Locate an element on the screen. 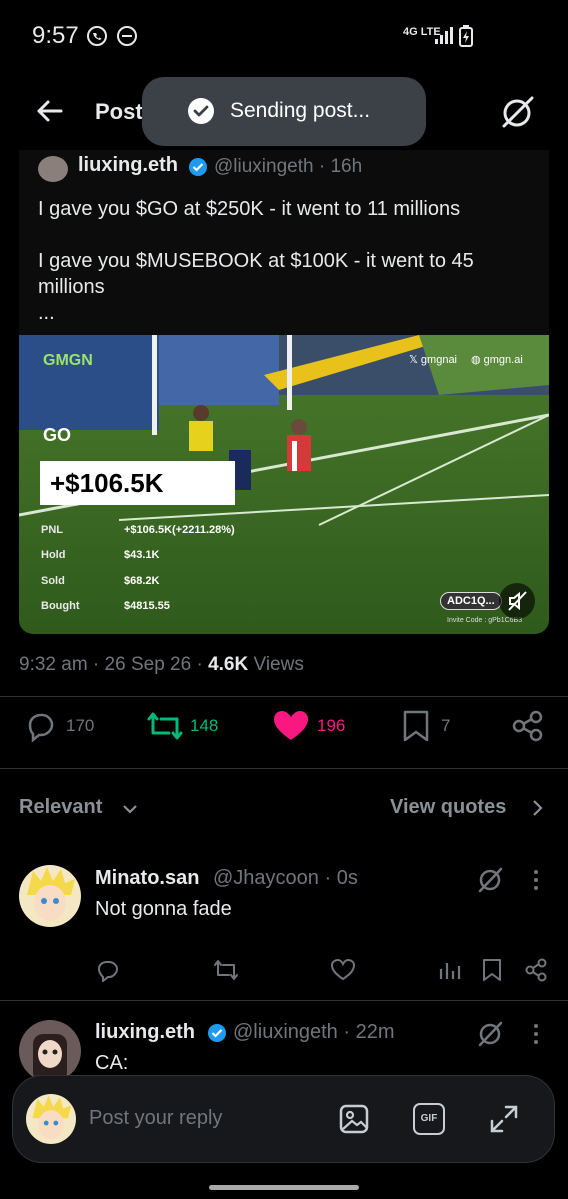 The image size is (568, 1199). stat-label: Bought is located at coordinates (60, 606).